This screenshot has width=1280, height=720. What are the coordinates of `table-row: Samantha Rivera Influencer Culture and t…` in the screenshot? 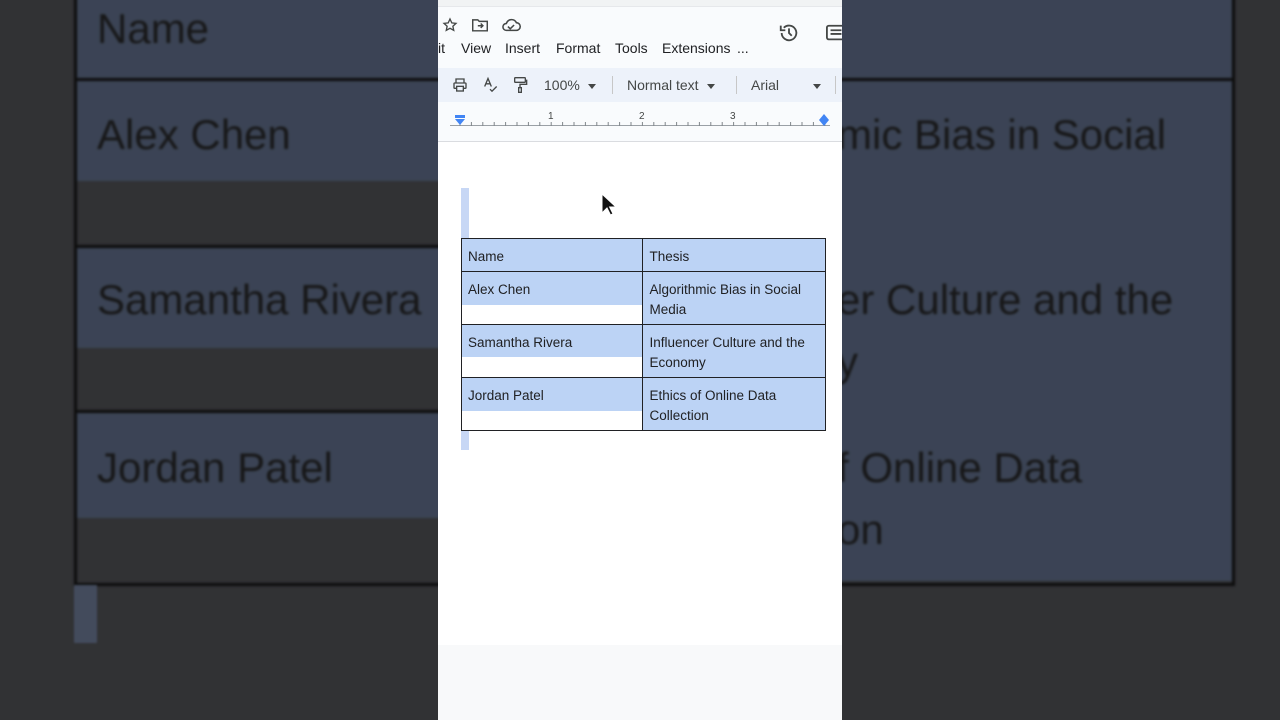 It's located at (643, 351).